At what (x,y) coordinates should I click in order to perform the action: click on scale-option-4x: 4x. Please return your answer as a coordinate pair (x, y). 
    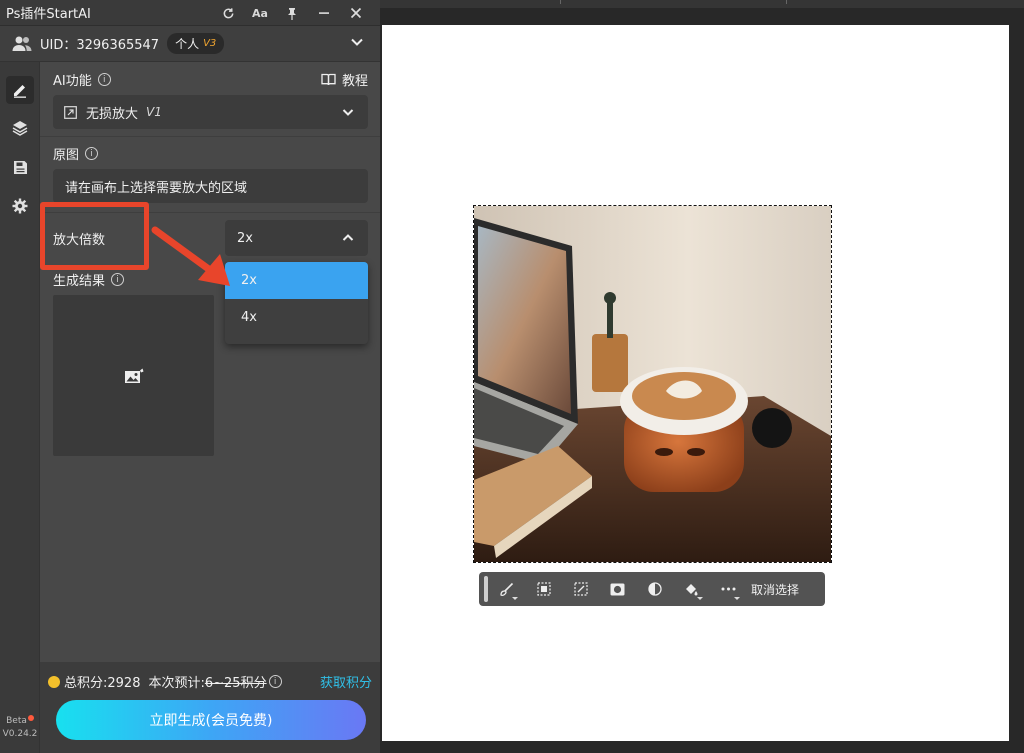
    Looking at the image, I should click on (296, 317).